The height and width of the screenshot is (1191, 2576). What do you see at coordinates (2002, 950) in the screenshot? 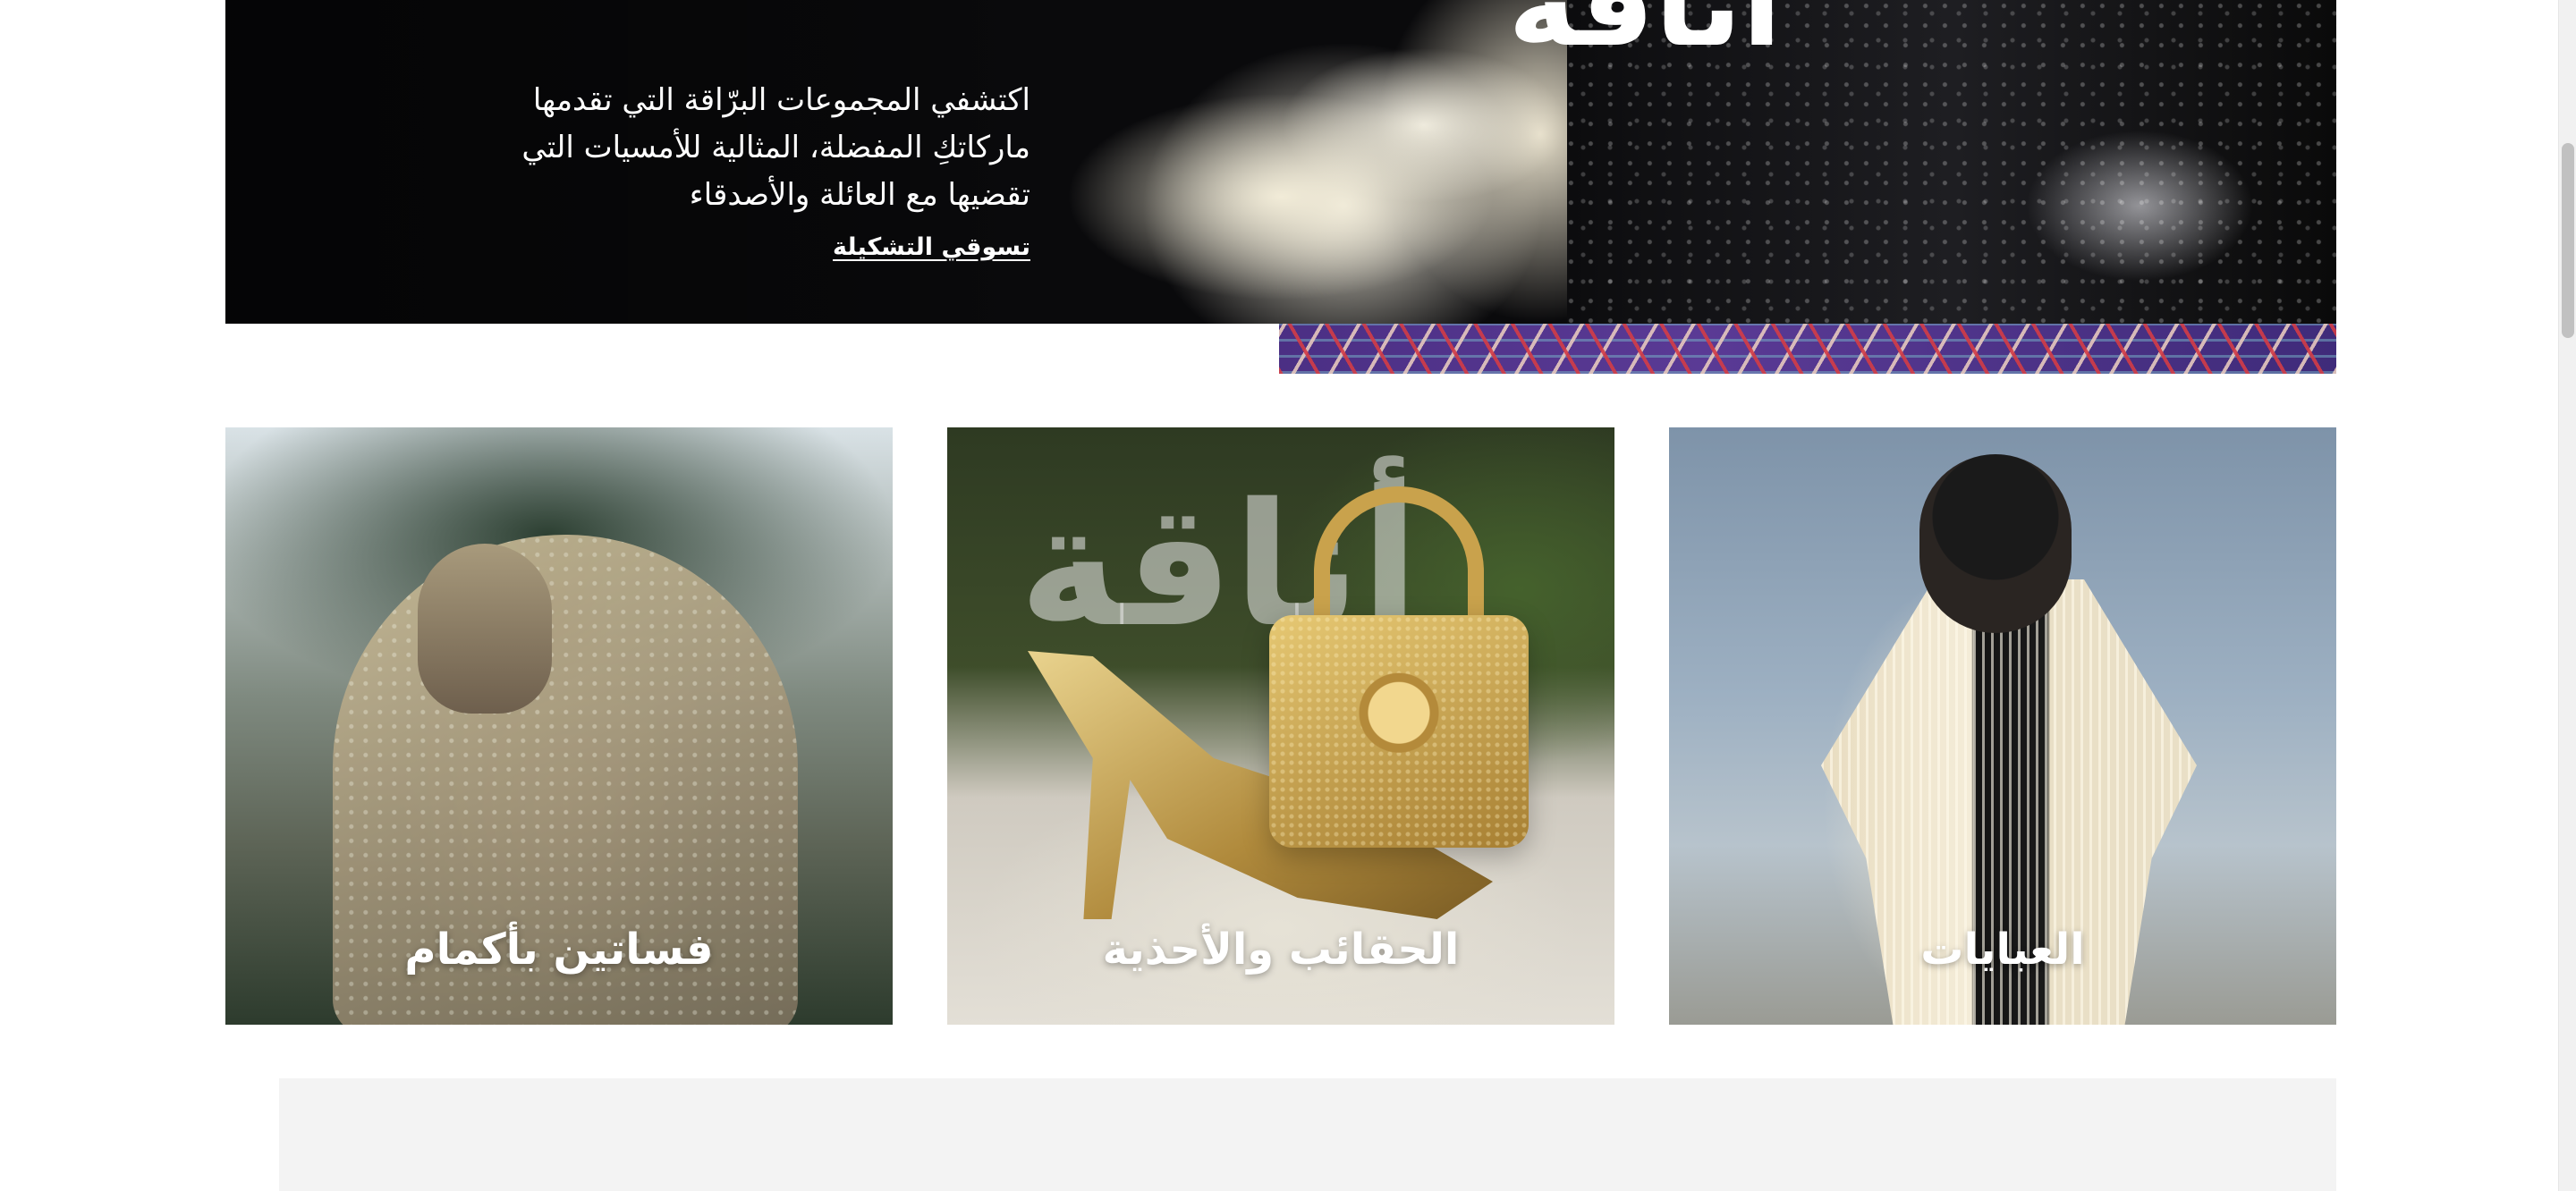
I see `category-label: العبايات` at bounding box center [2002, 950].